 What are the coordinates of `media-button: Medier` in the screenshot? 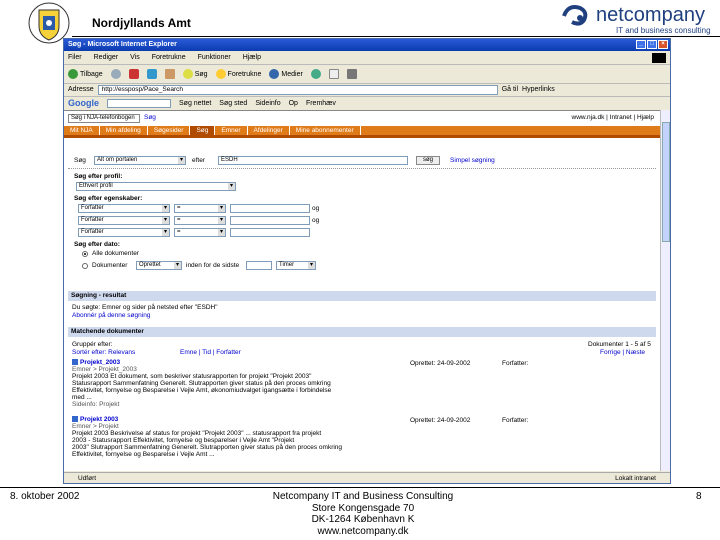 It's located at (286, 74).